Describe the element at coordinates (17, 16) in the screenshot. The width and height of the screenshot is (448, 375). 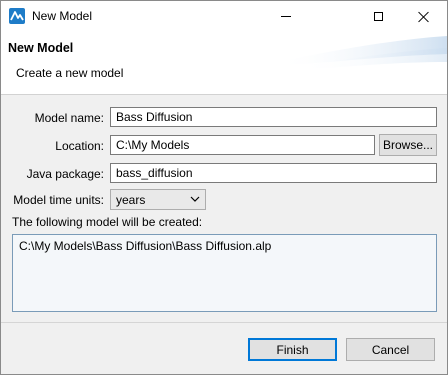
I see `anylogic-app-icon` at that location.